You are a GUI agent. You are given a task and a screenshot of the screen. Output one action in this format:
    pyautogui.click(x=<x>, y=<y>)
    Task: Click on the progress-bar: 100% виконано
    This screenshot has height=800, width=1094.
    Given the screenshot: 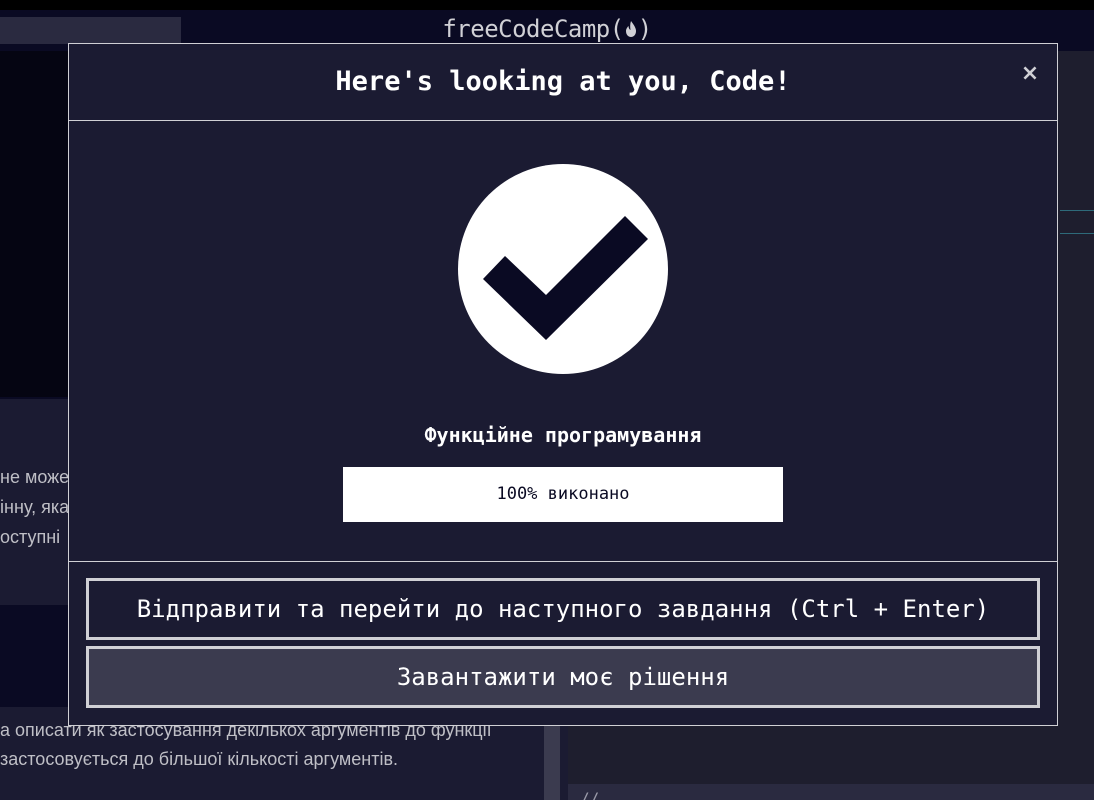 What is the action you would take?
    pyautogui.click(x=563, y=494)
    